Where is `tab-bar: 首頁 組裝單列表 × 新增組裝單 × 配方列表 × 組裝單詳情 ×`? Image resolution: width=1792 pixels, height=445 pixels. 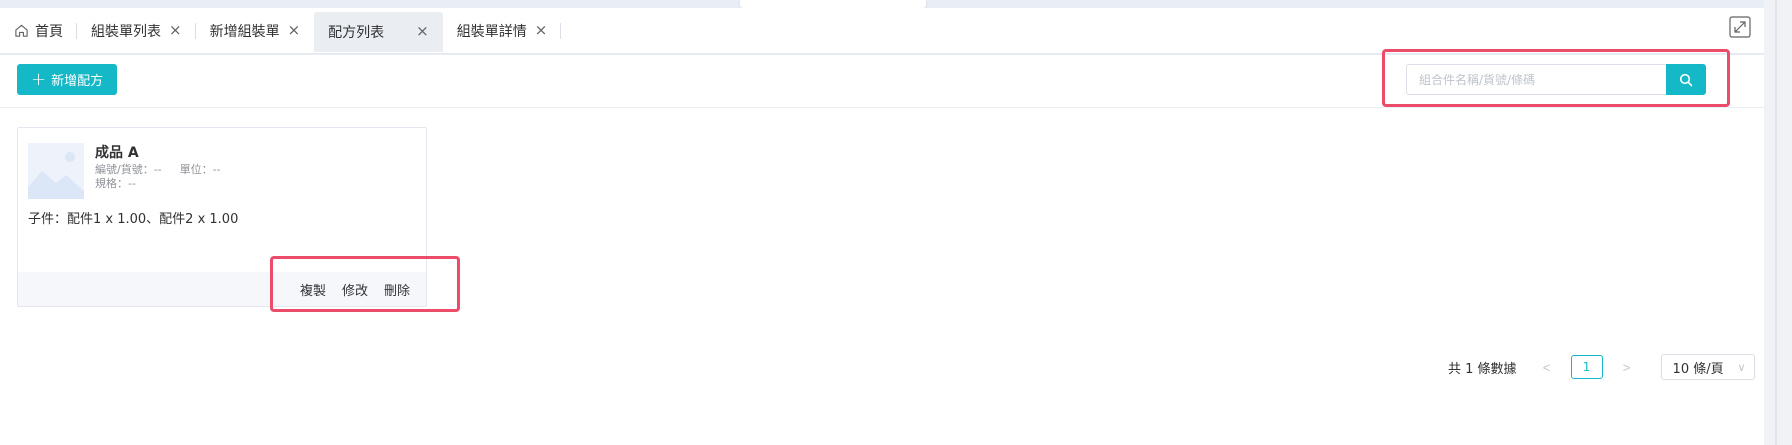
tab-bar: 首頁 組裝單列表 × 新增組裝單 × 配方列表 × 組裝單詳情 × is located at coordinates (882, 31).